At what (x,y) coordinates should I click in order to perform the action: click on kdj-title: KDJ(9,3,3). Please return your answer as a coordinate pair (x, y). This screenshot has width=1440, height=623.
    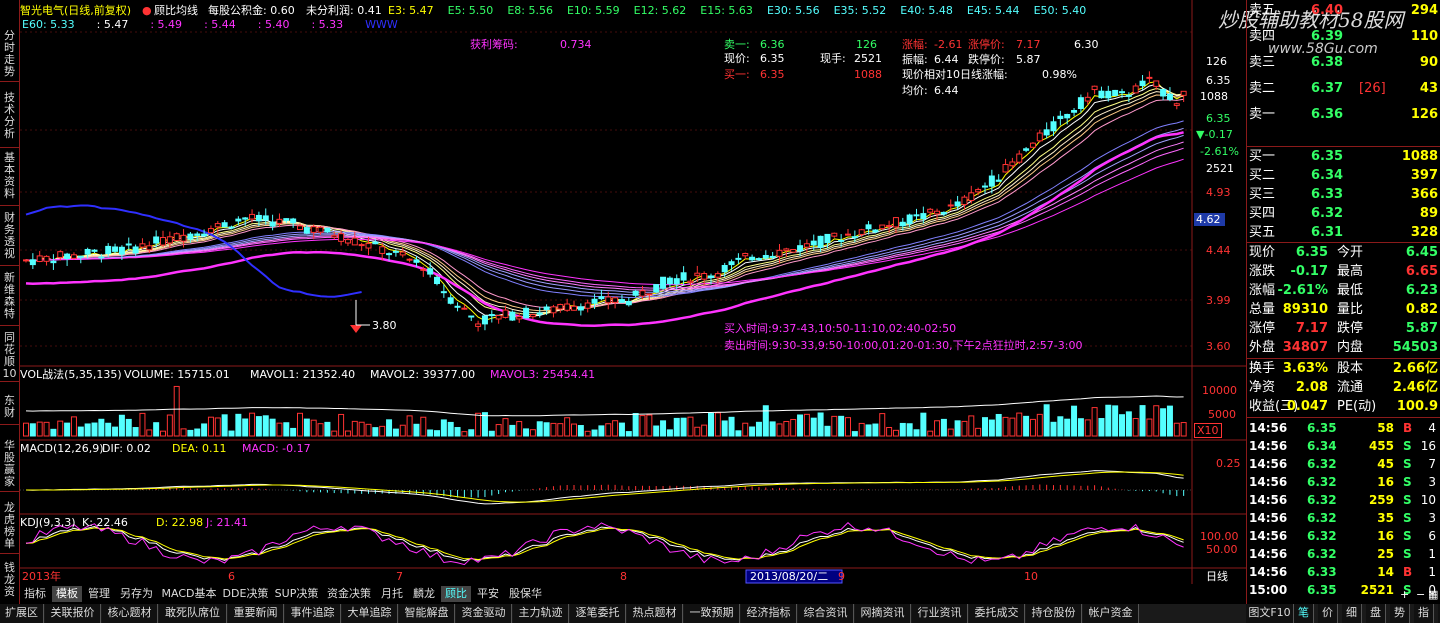
    Looking at the image, I should click on (48, 522).